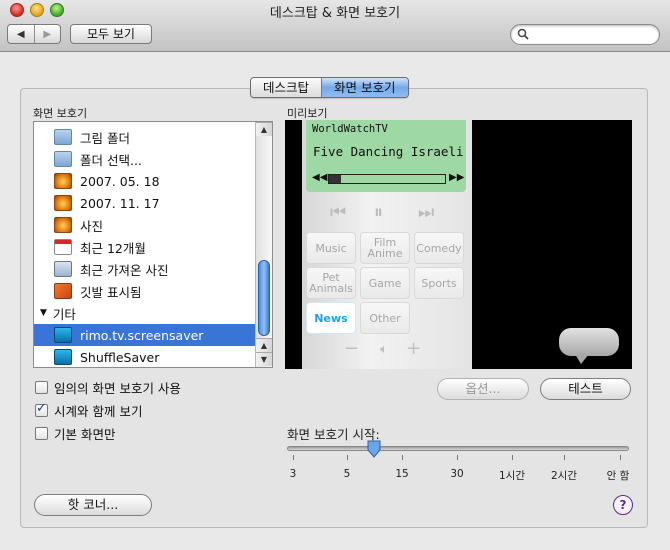  I want to click on list-item: 최근 12개월, so click(145, 247).